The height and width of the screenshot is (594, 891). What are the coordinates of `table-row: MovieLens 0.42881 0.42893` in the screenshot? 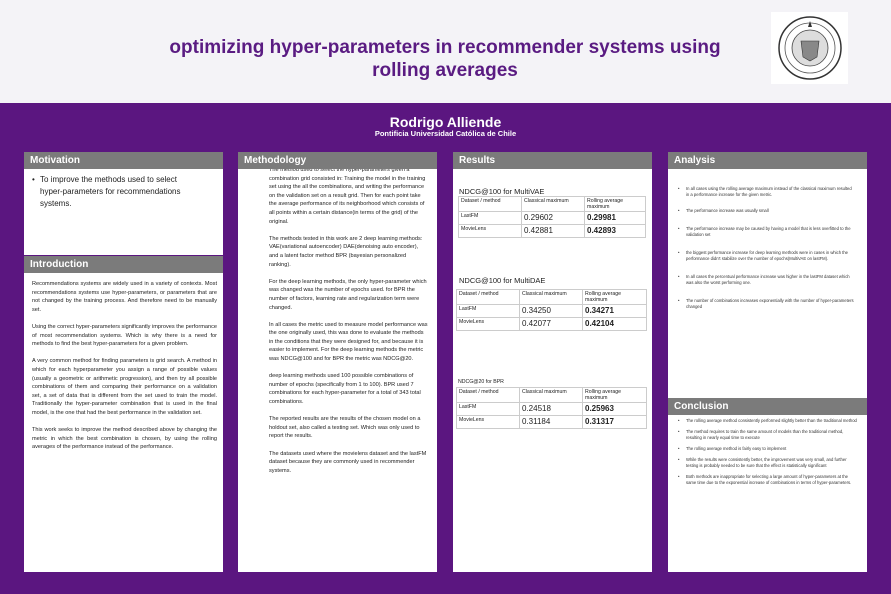 It's located at (552, 231).